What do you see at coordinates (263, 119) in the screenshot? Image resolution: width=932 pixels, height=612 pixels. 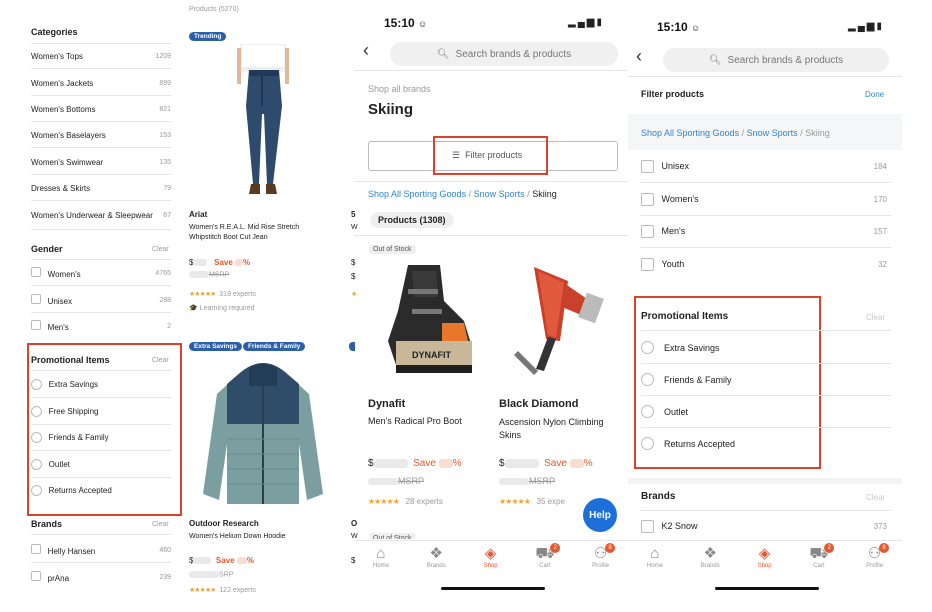 I see `product-image-jeans` at bounding box center [263, 119].